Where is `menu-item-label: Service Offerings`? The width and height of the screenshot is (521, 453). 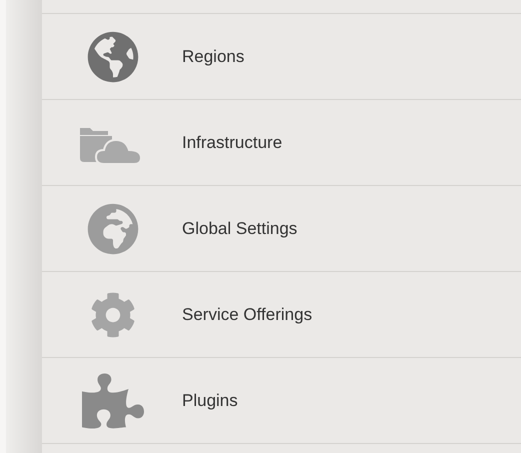
menu-item-label: Service Offerings is located at coordinates (247, 315).